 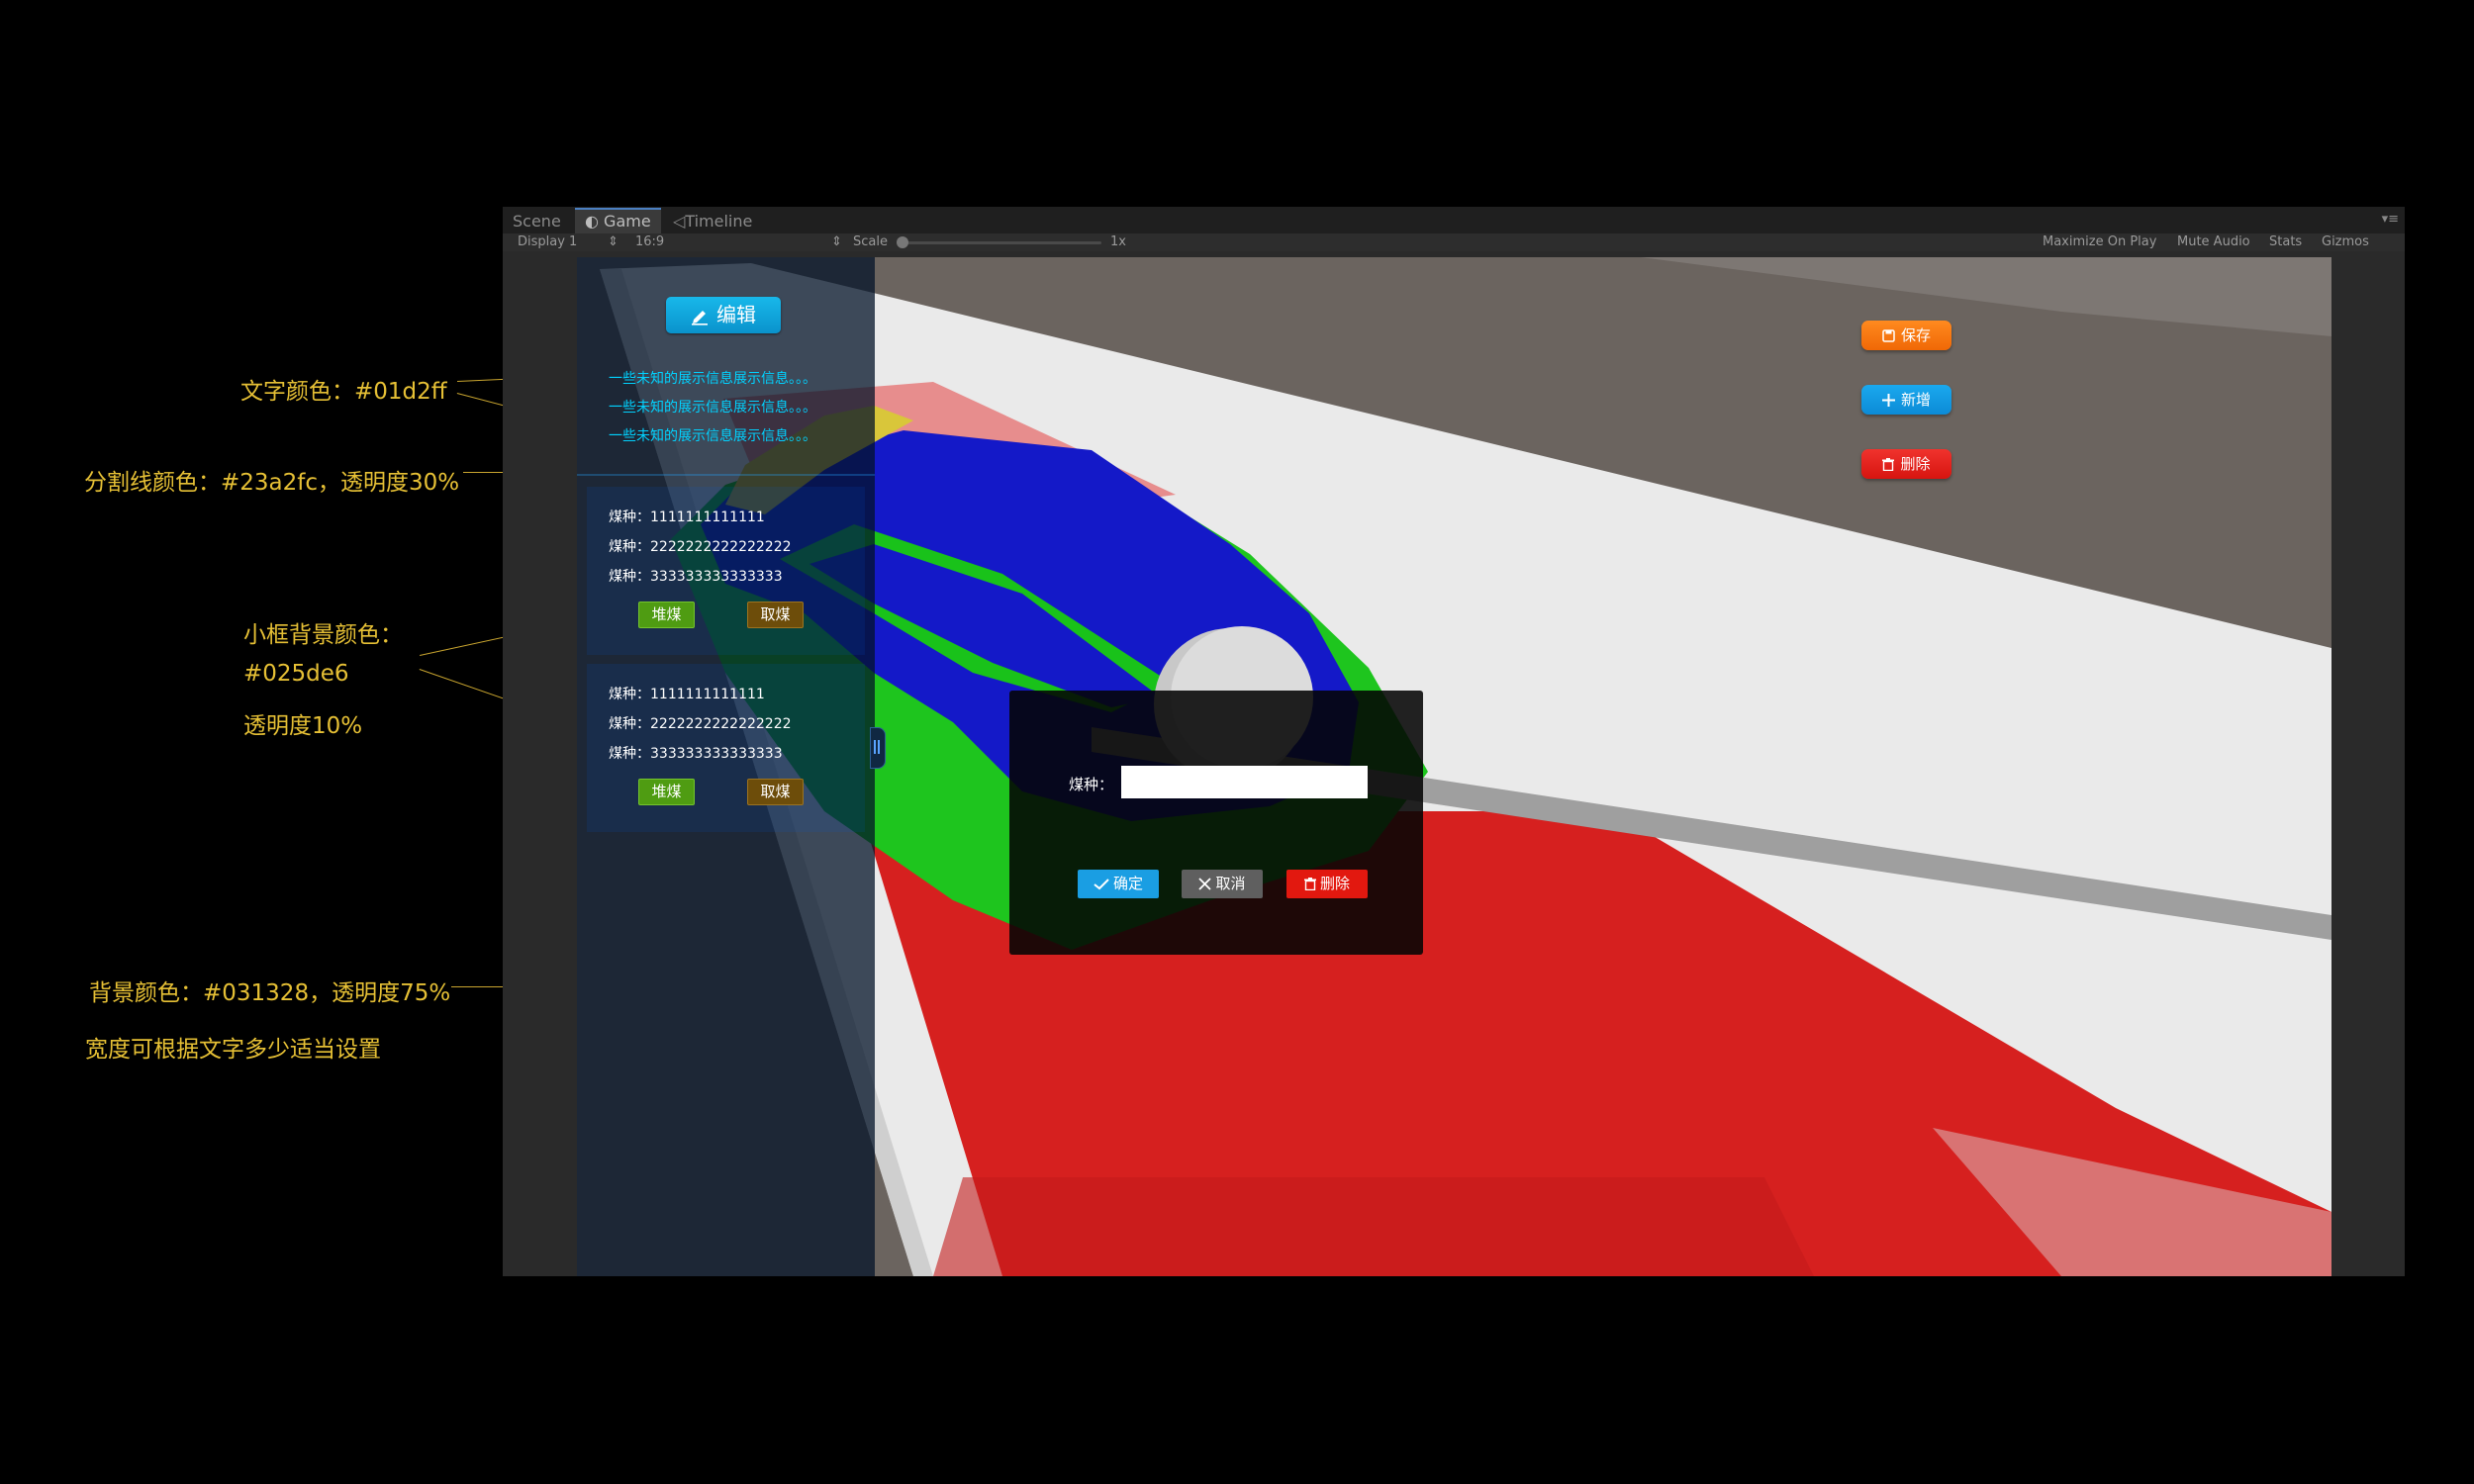 I want to click on grip-icon, so click(x=875, y=747).